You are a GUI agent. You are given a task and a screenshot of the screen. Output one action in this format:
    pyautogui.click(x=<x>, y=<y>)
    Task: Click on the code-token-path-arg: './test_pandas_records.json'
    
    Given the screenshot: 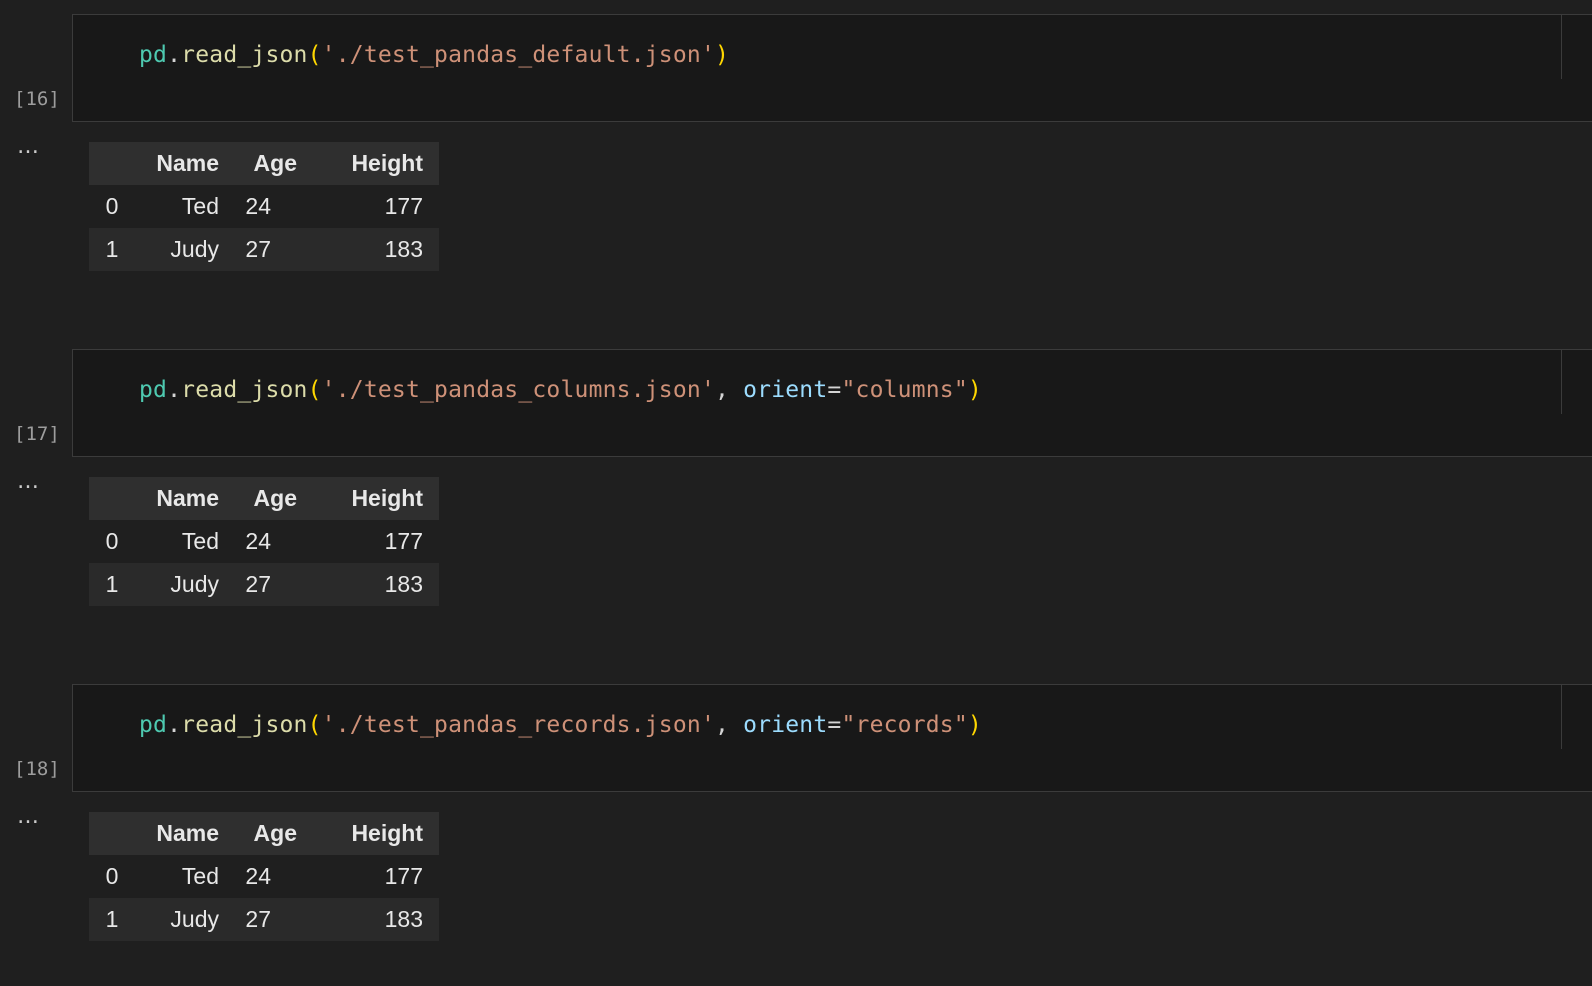 What is the action you would take?
    pyautogui.click(x=518, y=725)
    